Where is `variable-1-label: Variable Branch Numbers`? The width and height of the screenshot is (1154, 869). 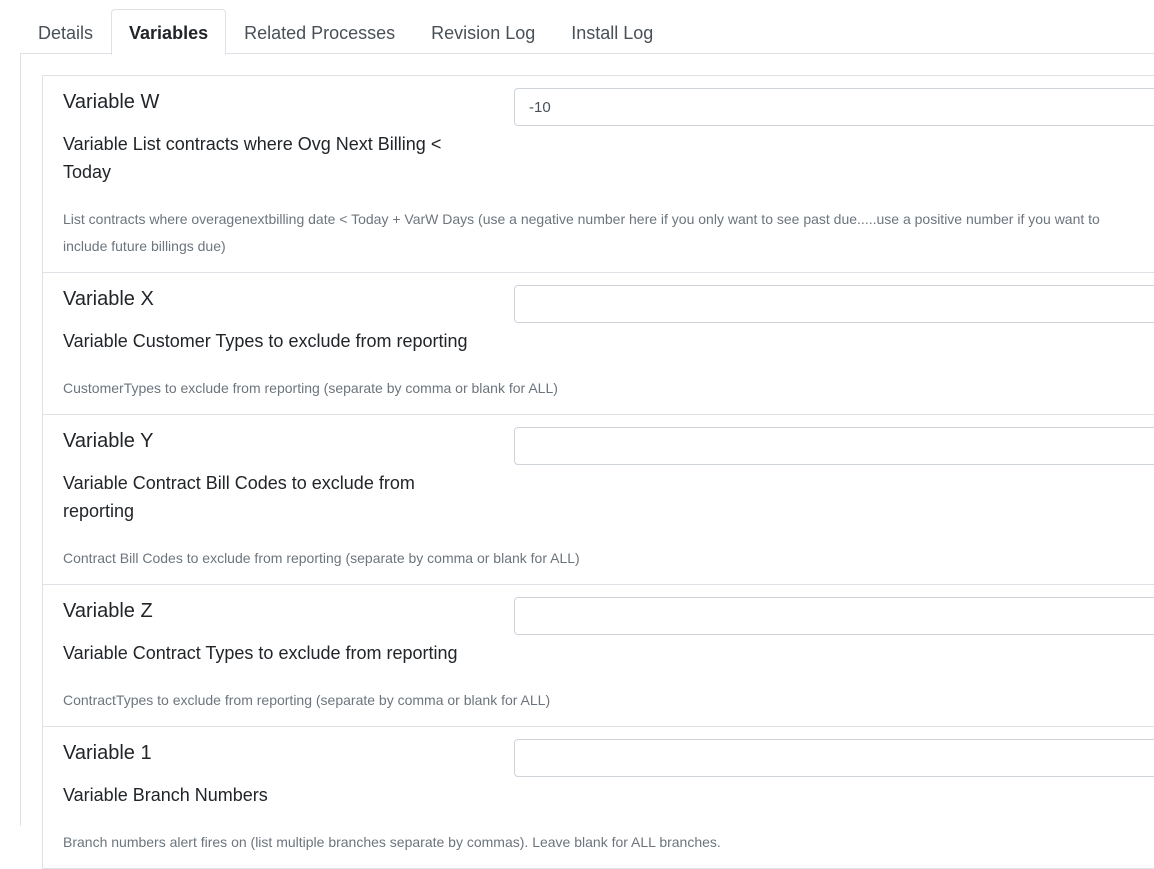 variable-1-label: Variable Branch Numbers is located at coordinates (165, 795).